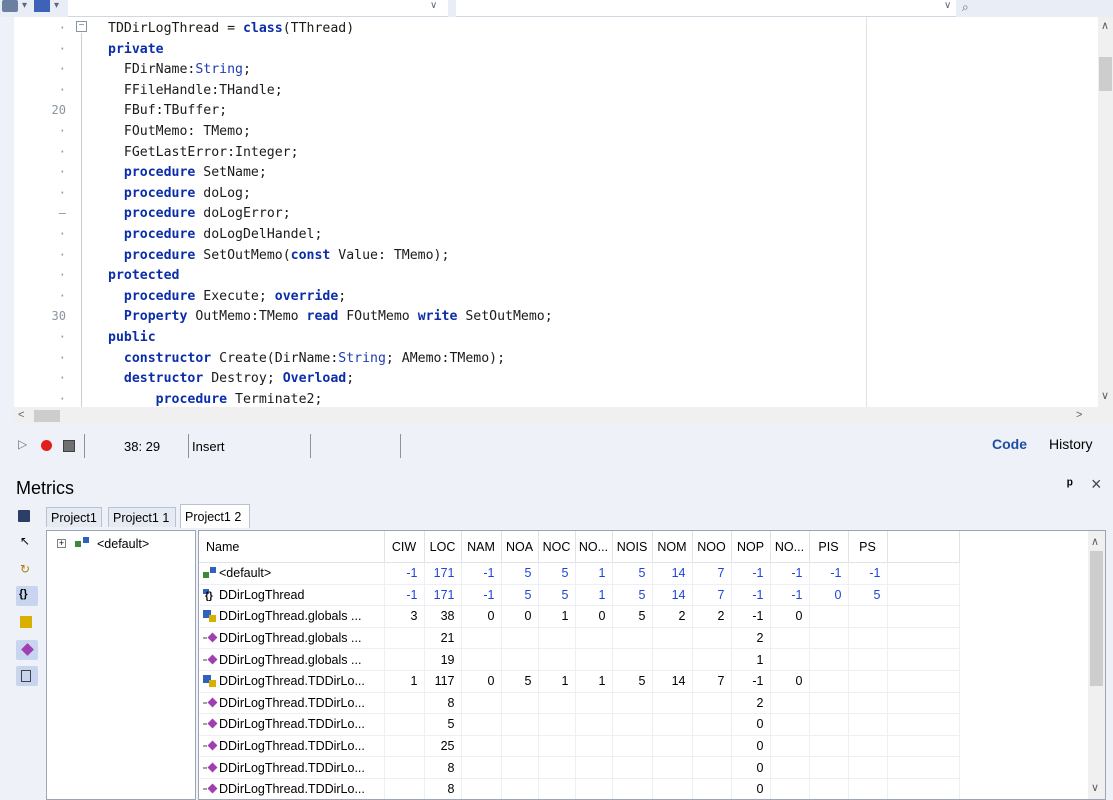  Describe the element at coordinates (123, 544) in the screenshot. I see `tree-item-default: <default>` at that location.